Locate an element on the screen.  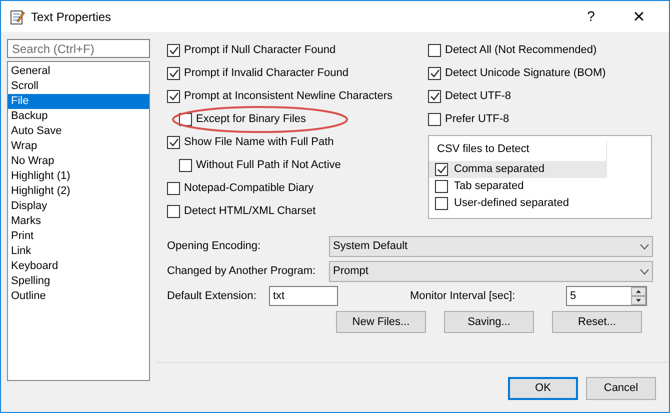
category-item: Highlight (1) is located at coordinates (78, 176).